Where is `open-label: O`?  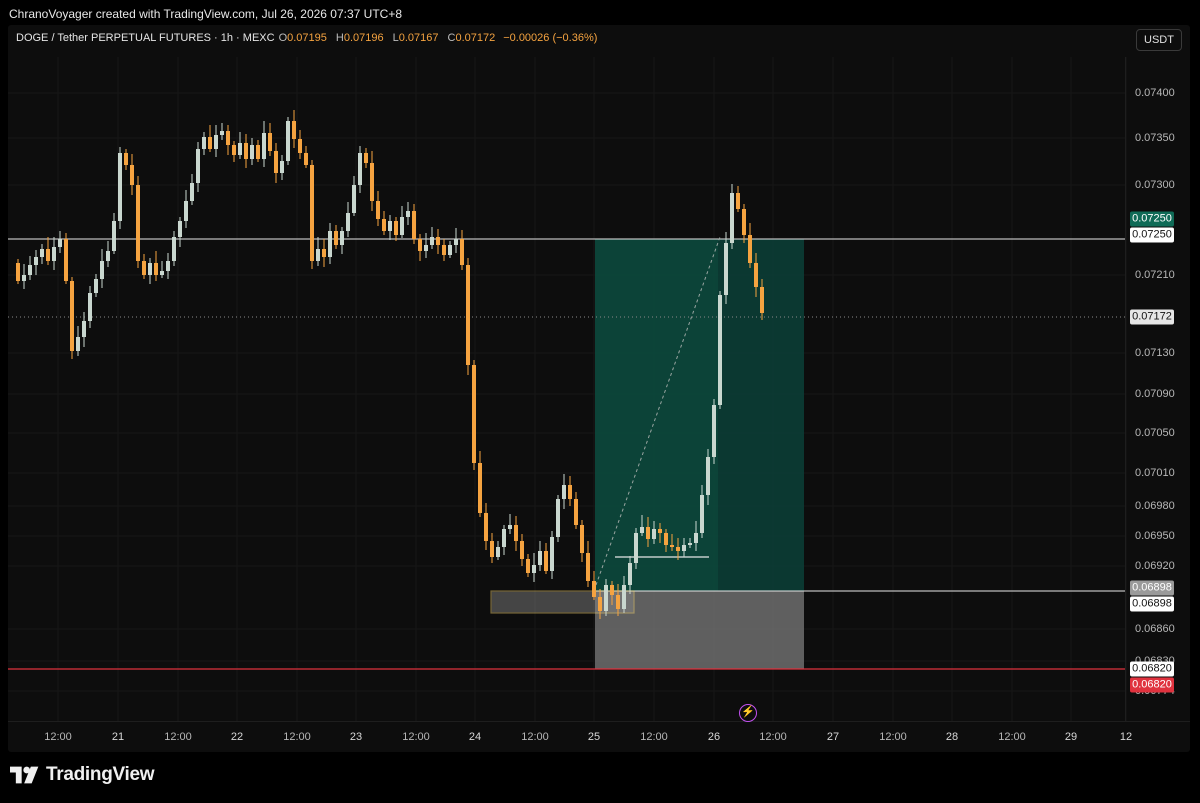 open-label: O is located at coordinates (283, 38).